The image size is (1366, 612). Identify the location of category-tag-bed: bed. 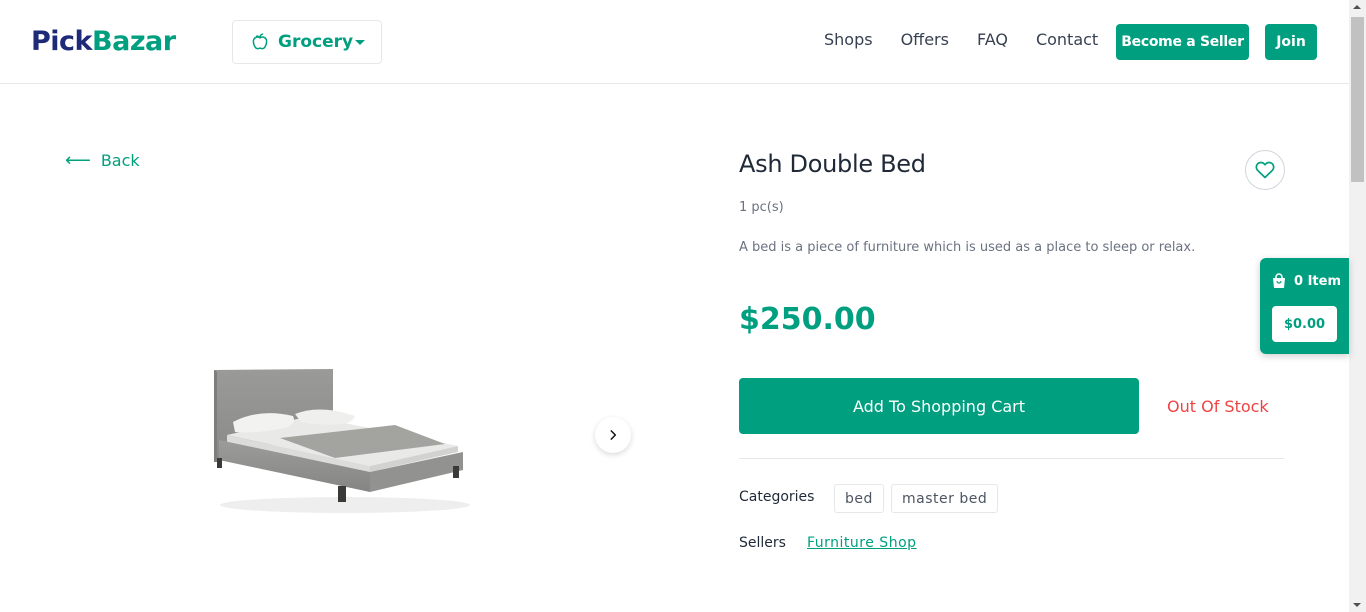
(859, 498).